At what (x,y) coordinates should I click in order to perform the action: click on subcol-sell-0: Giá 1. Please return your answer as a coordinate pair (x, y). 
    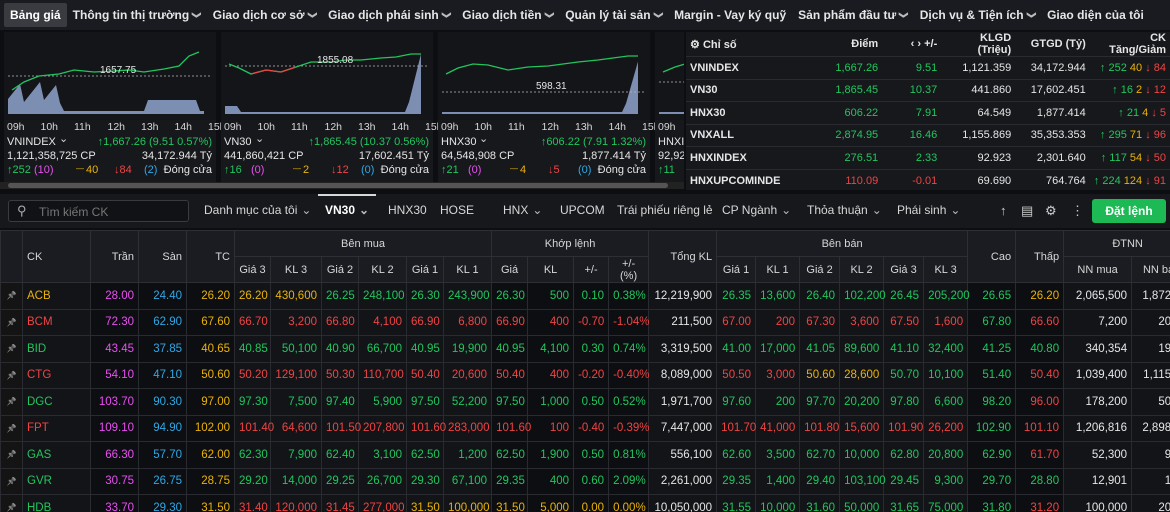
    Looking at the image, I should click on (736, 269).